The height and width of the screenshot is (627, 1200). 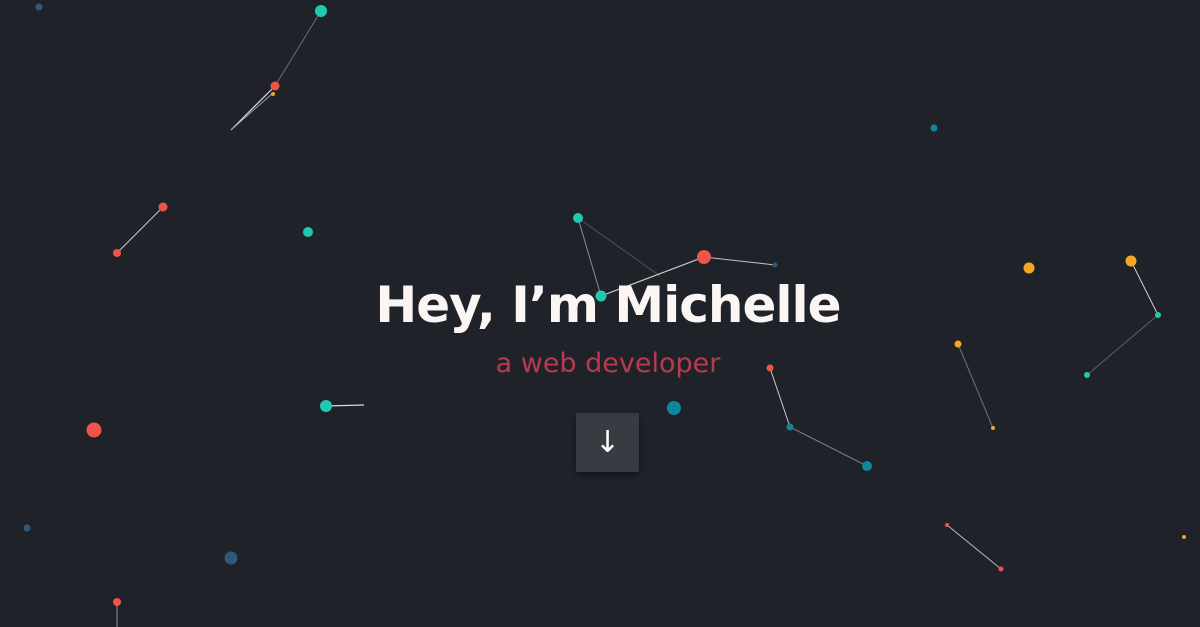 I want to click on hero-subtitle: a web developer, so click(x=608, y=363).